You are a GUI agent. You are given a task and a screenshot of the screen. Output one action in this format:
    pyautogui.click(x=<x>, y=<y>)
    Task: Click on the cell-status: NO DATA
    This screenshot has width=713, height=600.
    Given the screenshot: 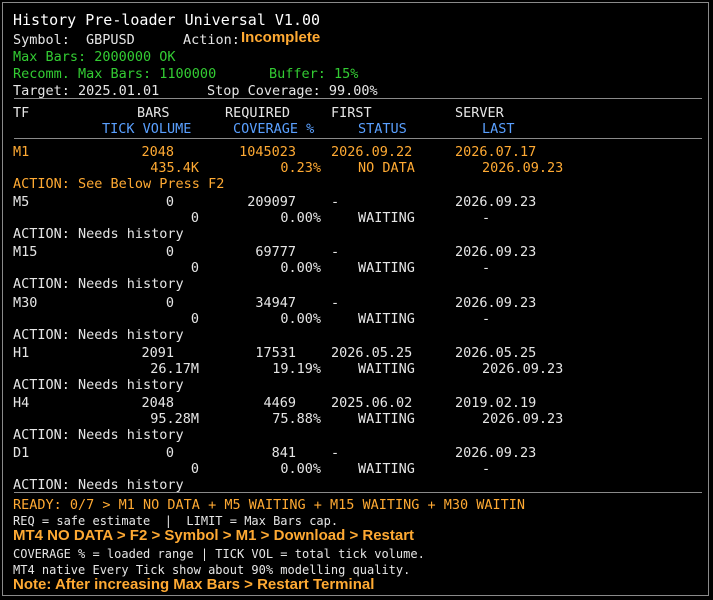 What is the action you would take?
    pyautogui.click(x=386, y=168)
    